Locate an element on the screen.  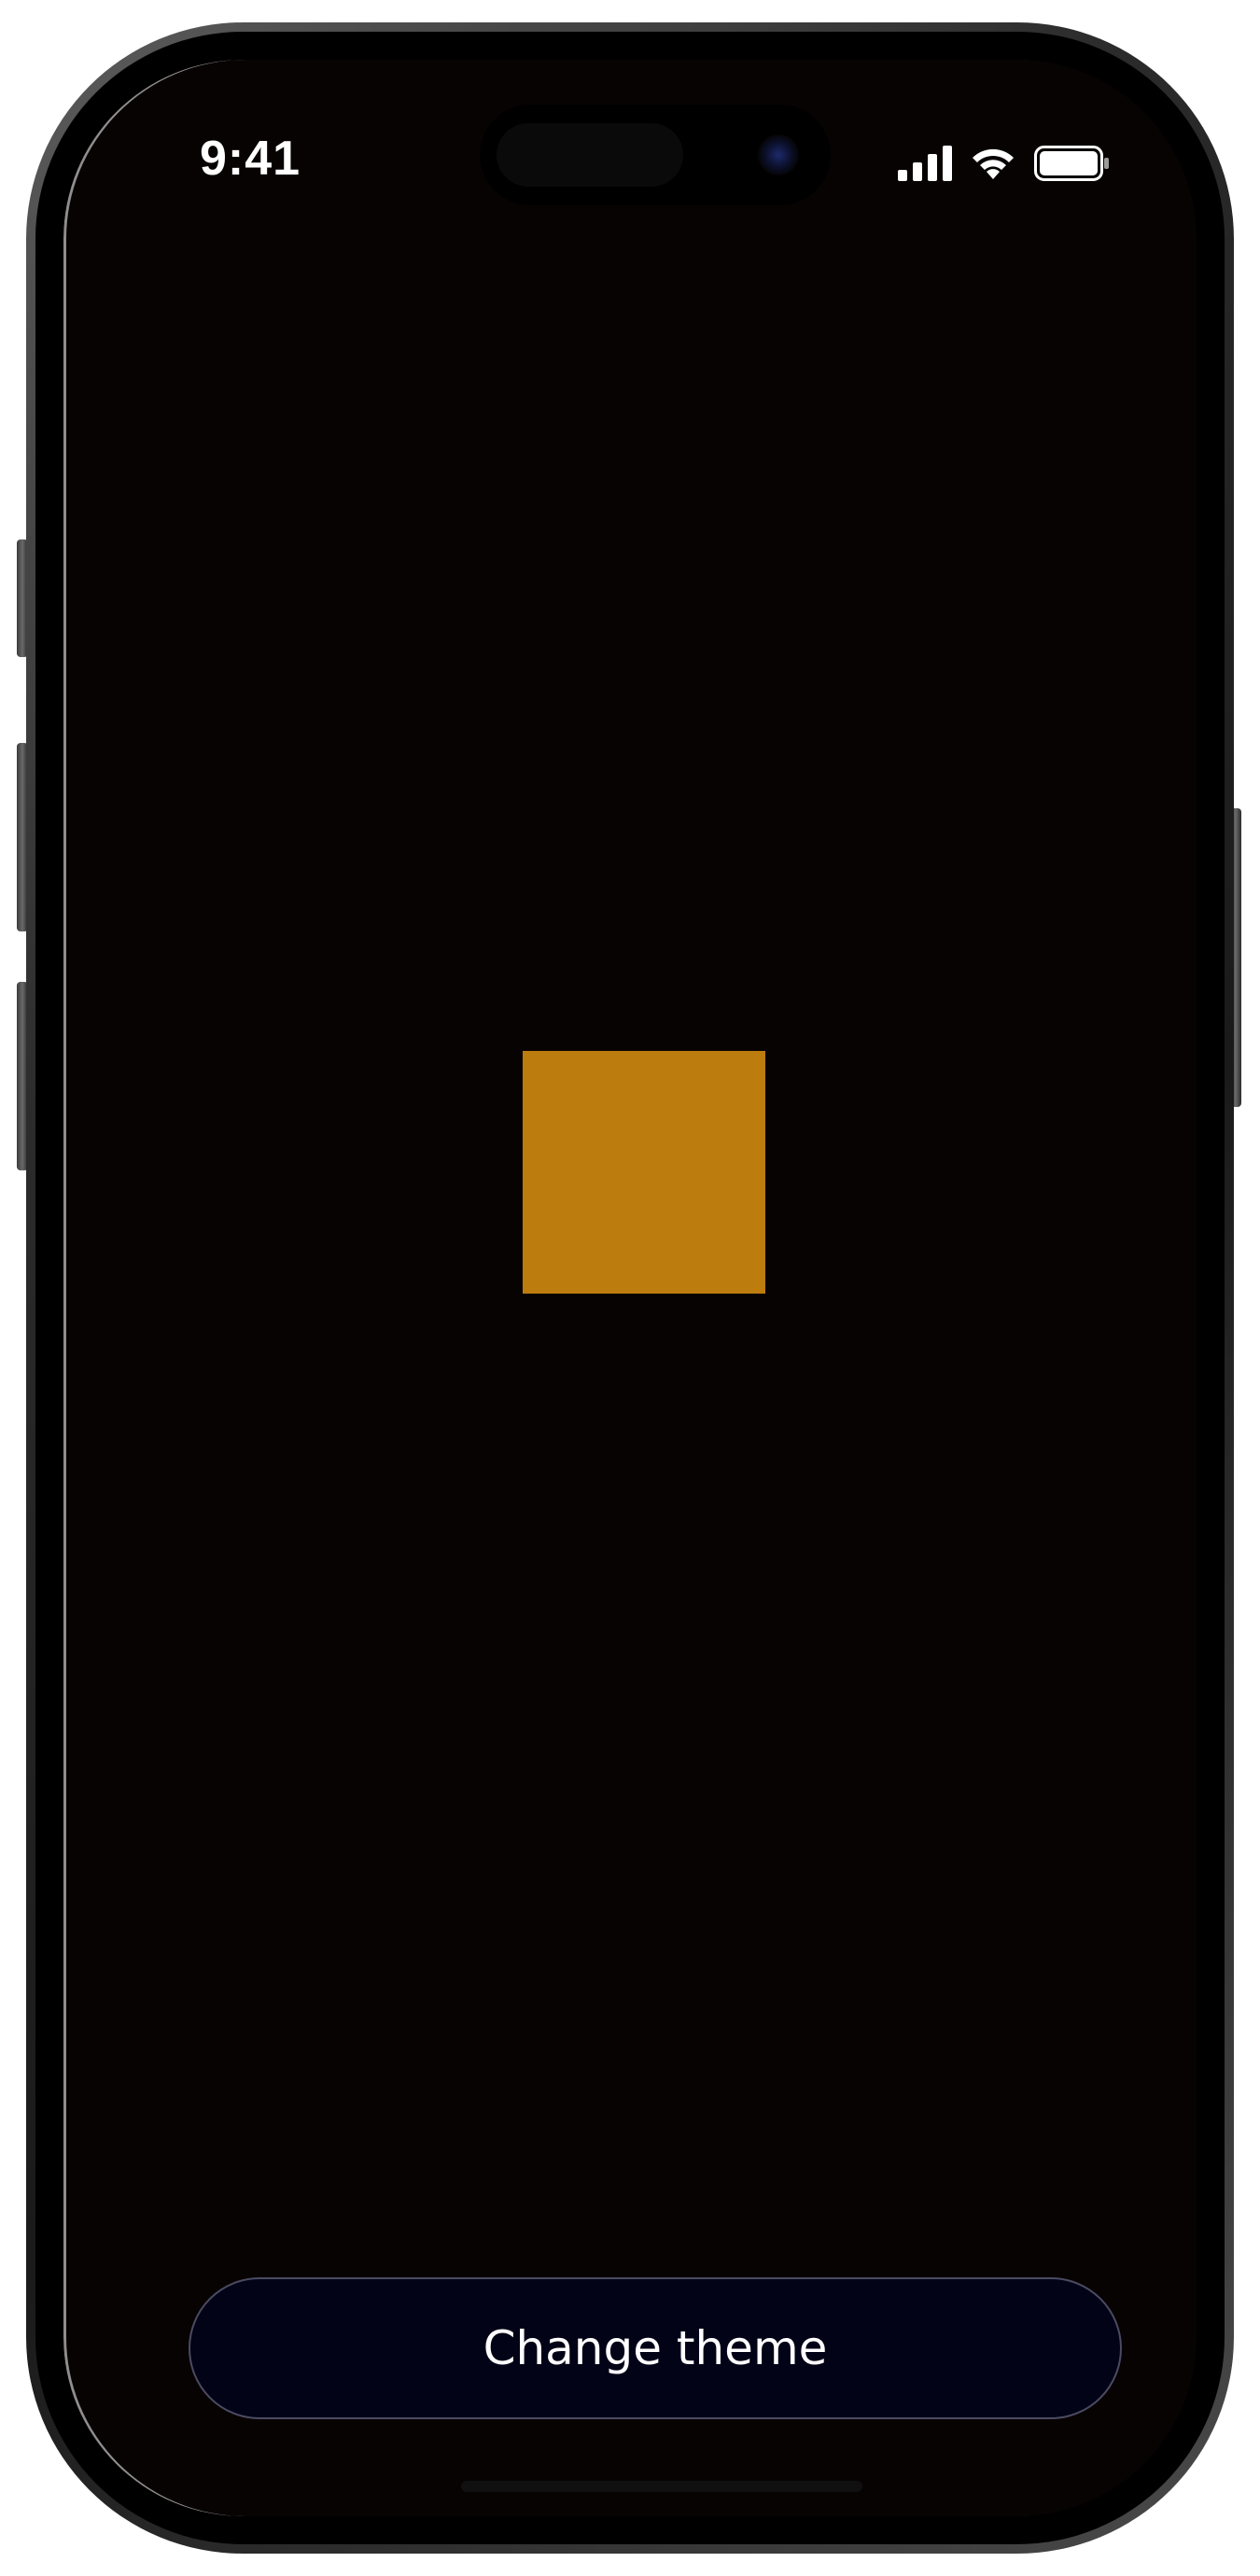
battery-icon is located at coordinates (1072, 163).